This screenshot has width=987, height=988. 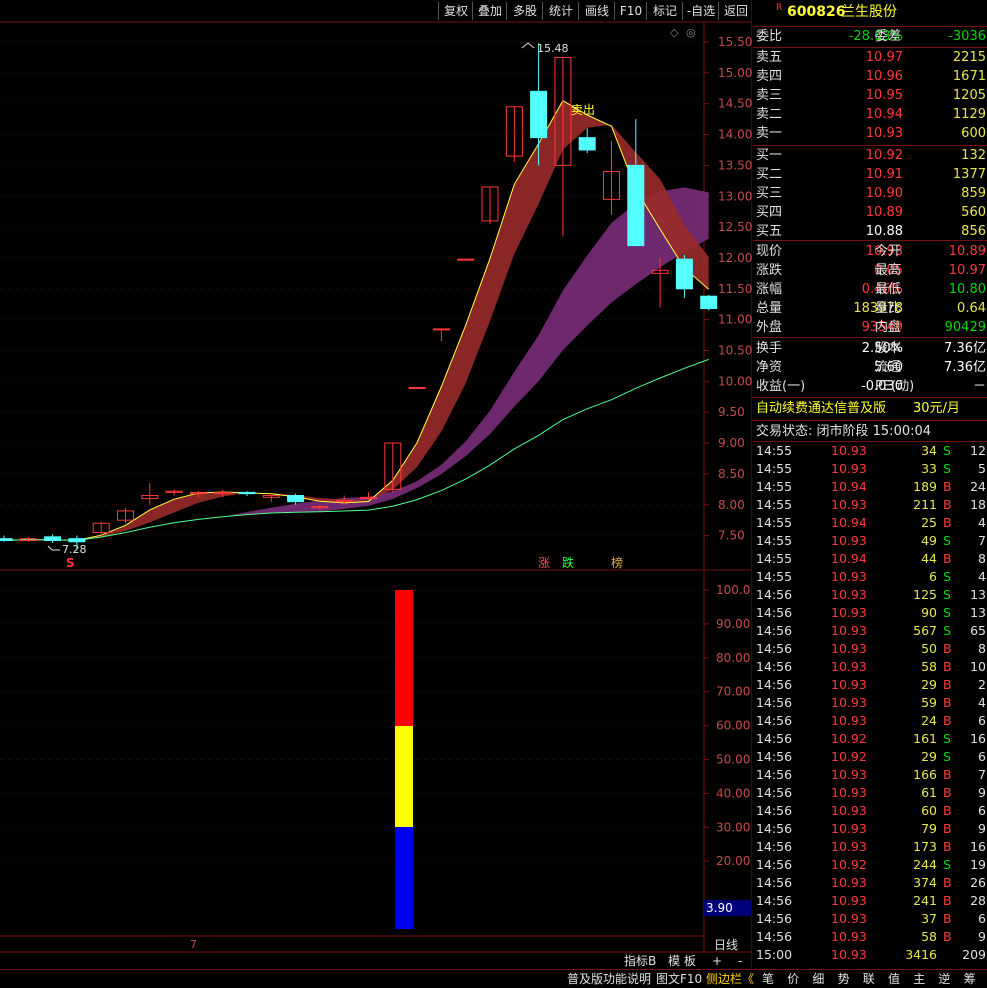 I want to click on indicator-tick-label: 70.00, so click(x=733, y=692).